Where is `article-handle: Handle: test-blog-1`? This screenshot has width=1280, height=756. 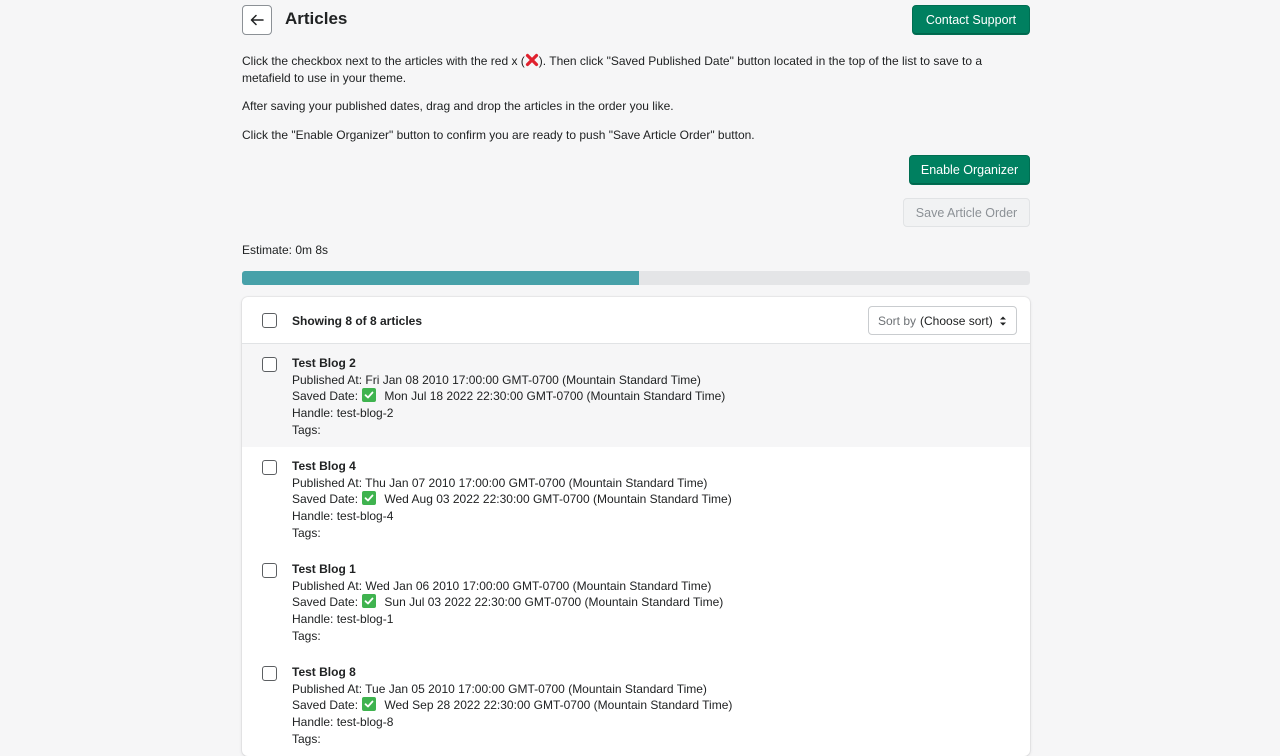 article-handle: Handle: test-blog-1 is located at coordinates (343, 619).